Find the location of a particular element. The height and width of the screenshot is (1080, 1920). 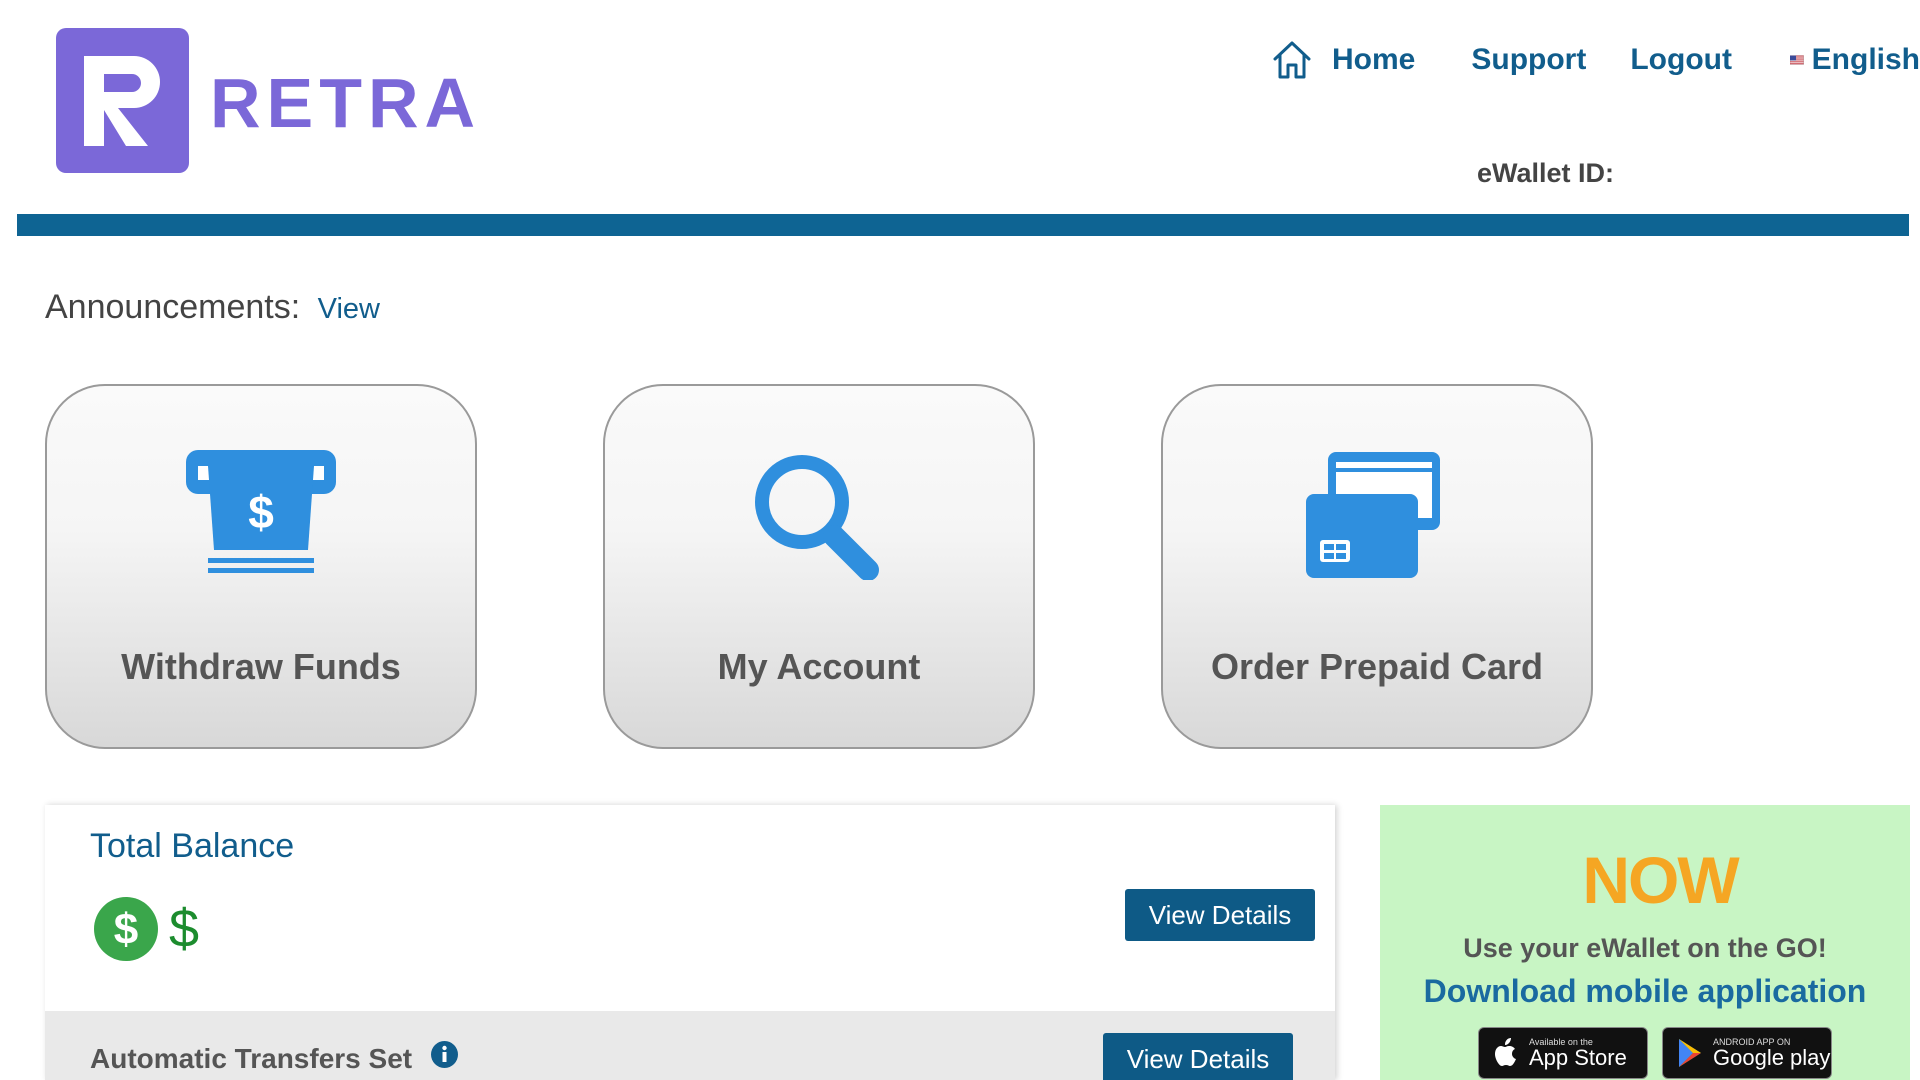

nav-logout: Logout is located at coordinates (1681, 60).